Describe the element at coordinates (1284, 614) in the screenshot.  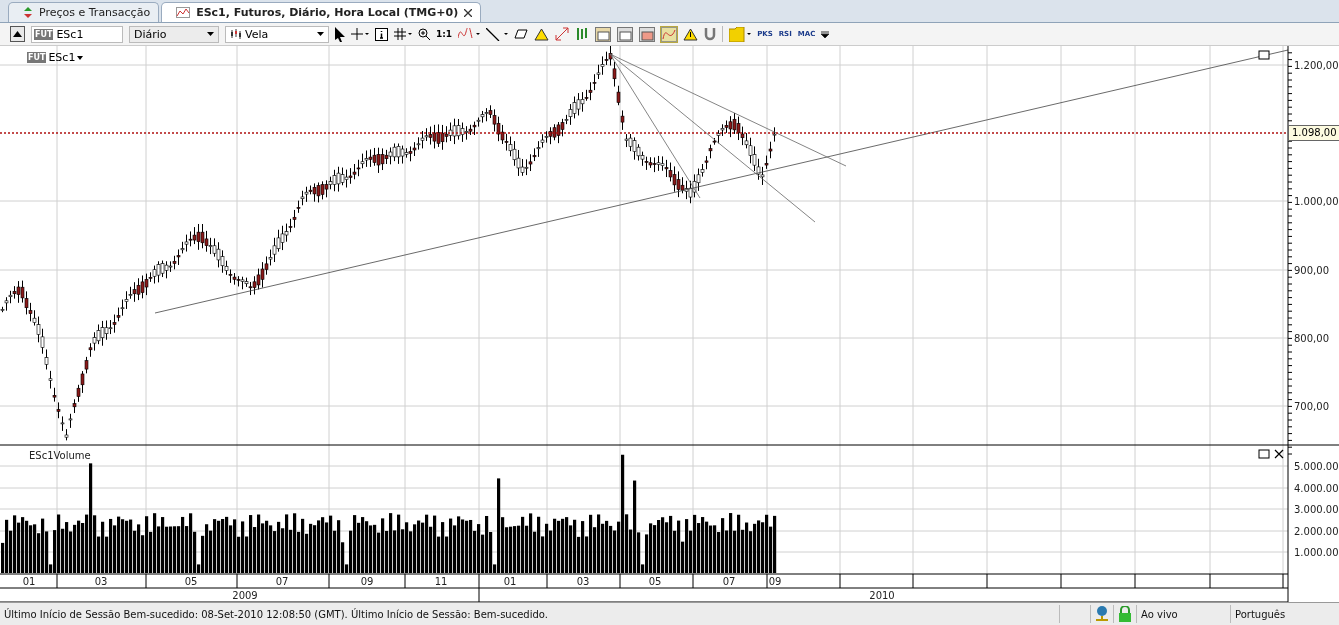
I see `language-status: Português` at that location.